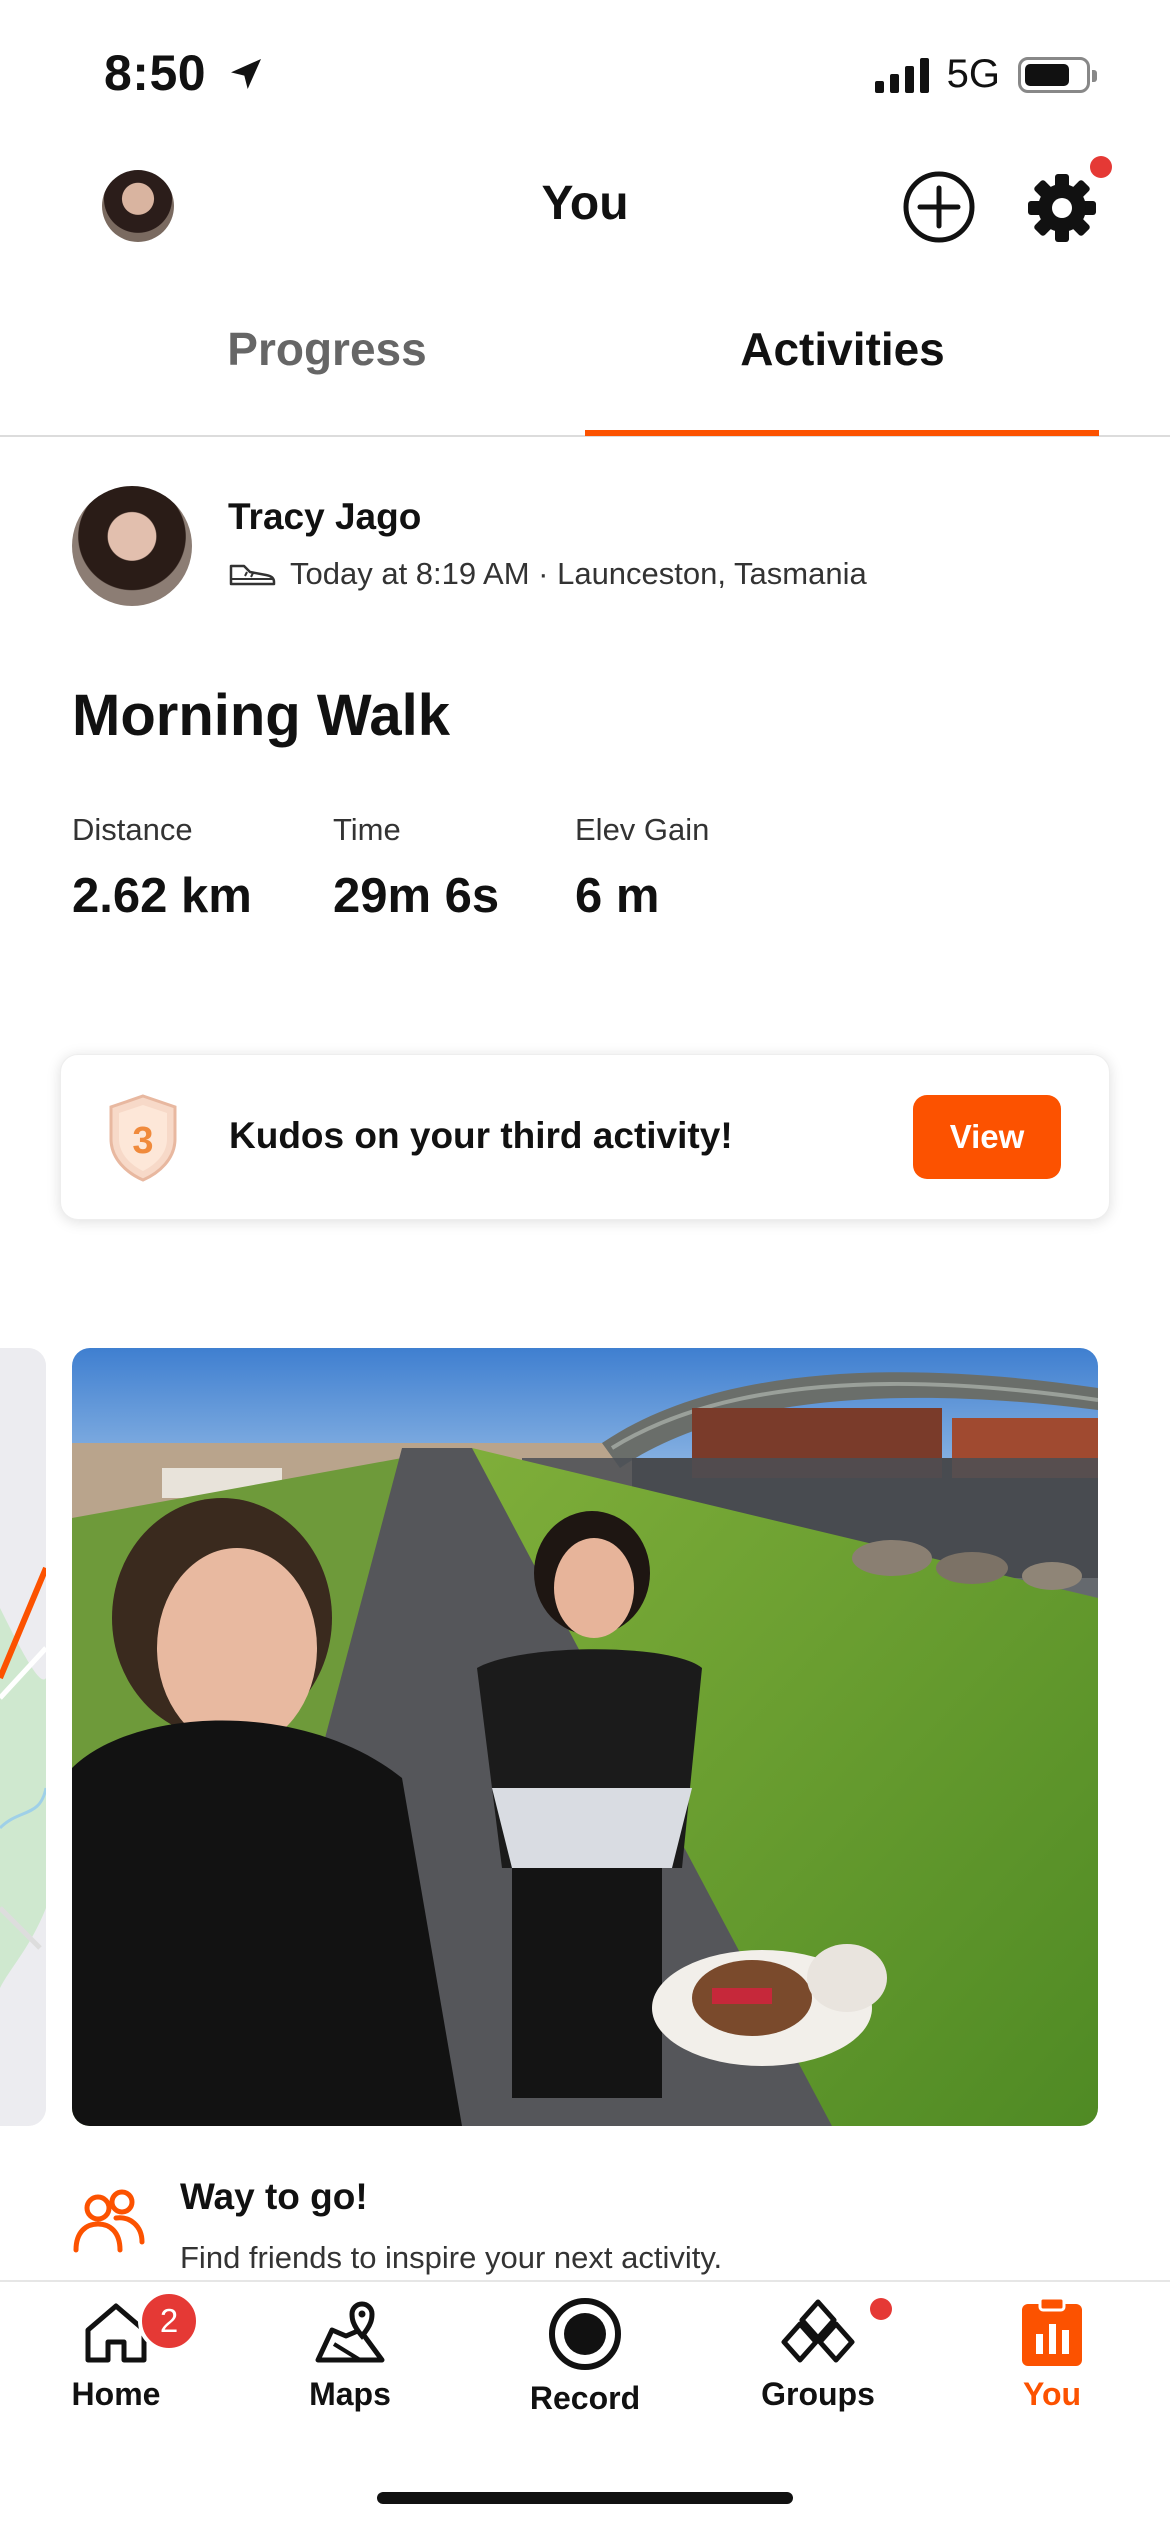 Image resolution: width=1170 pixels, height=2534 pixels. I want to click on settings-notification-dot, so click(1101, 167).